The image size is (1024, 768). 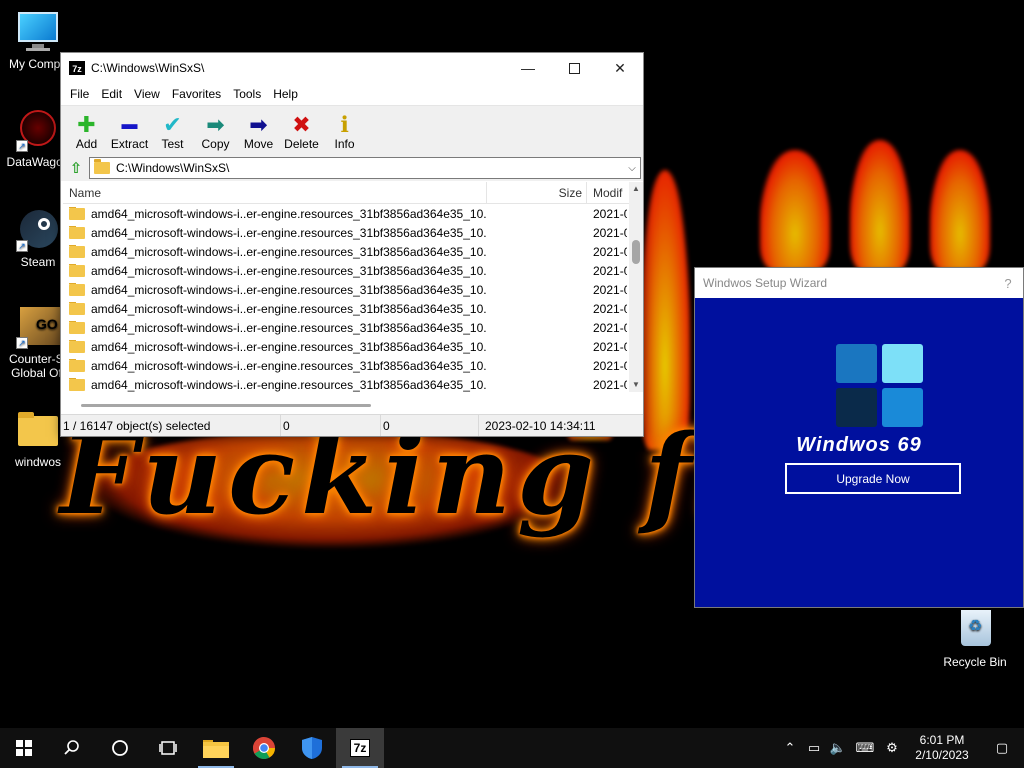 What do you see at coordinates (632, 168) in the screenshot?
I see `chevron-down-icon: ⌵` at bounding box center [632, 168].